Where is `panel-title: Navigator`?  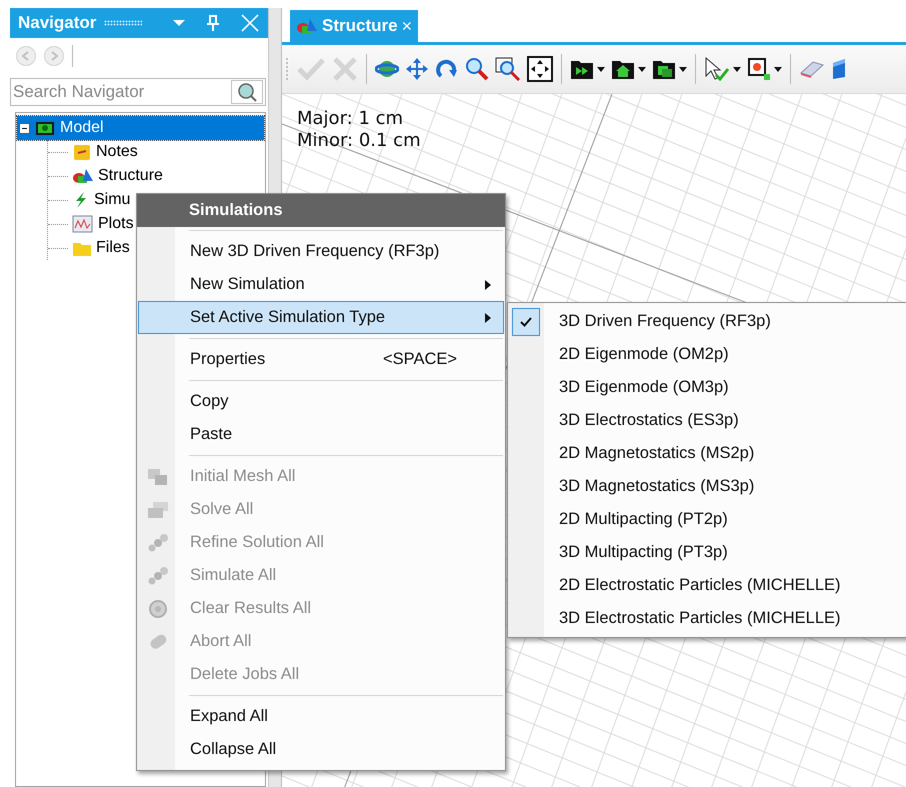
panel-title: Navigator is located at coordinates (57, 23).